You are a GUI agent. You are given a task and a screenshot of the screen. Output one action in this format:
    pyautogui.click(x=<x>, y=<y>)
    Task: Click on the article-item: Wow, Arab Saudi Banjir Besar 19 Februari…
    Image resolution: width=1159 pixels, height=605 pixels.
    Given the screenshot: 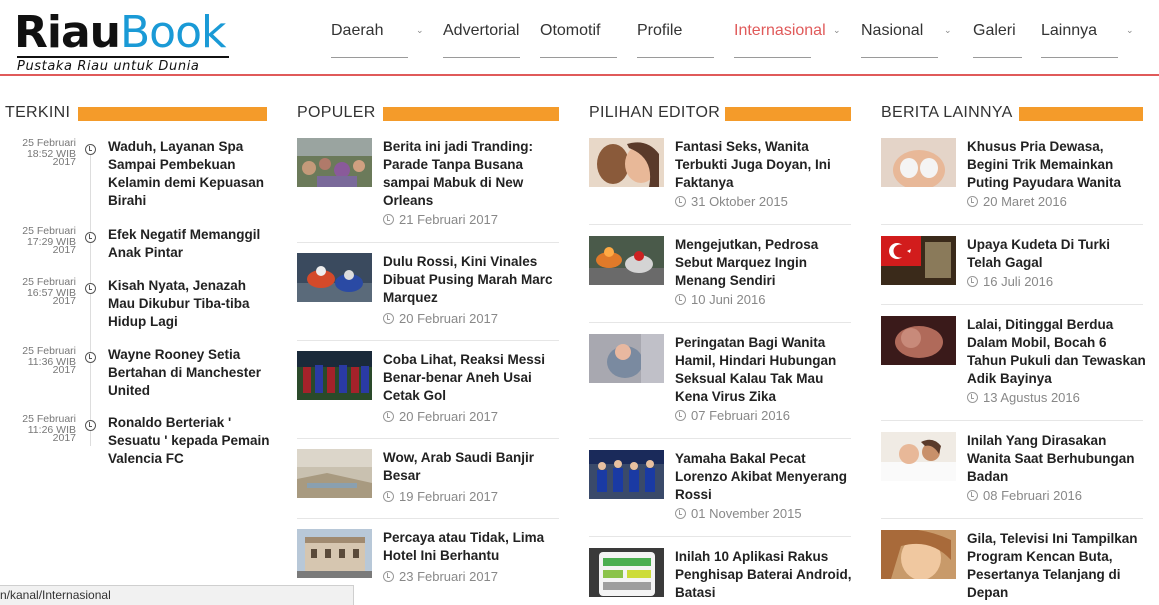 What is the action you would take?
    pyautogui.click(x=428, y=481)
    